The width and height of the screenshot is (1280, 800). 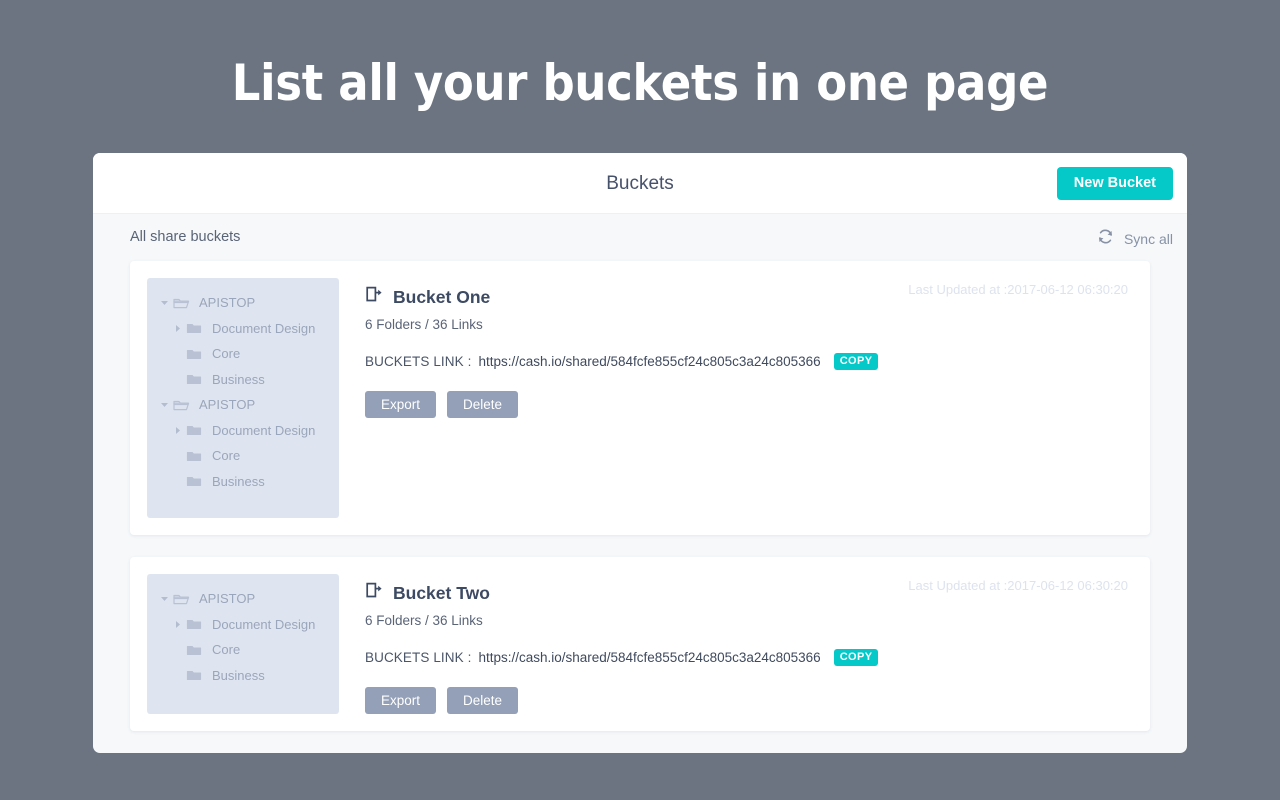 What do you see at coordinates (442, 296) in the screenshot?
I see `bucket-name: Bucket One` at bounding box center [442, 296].